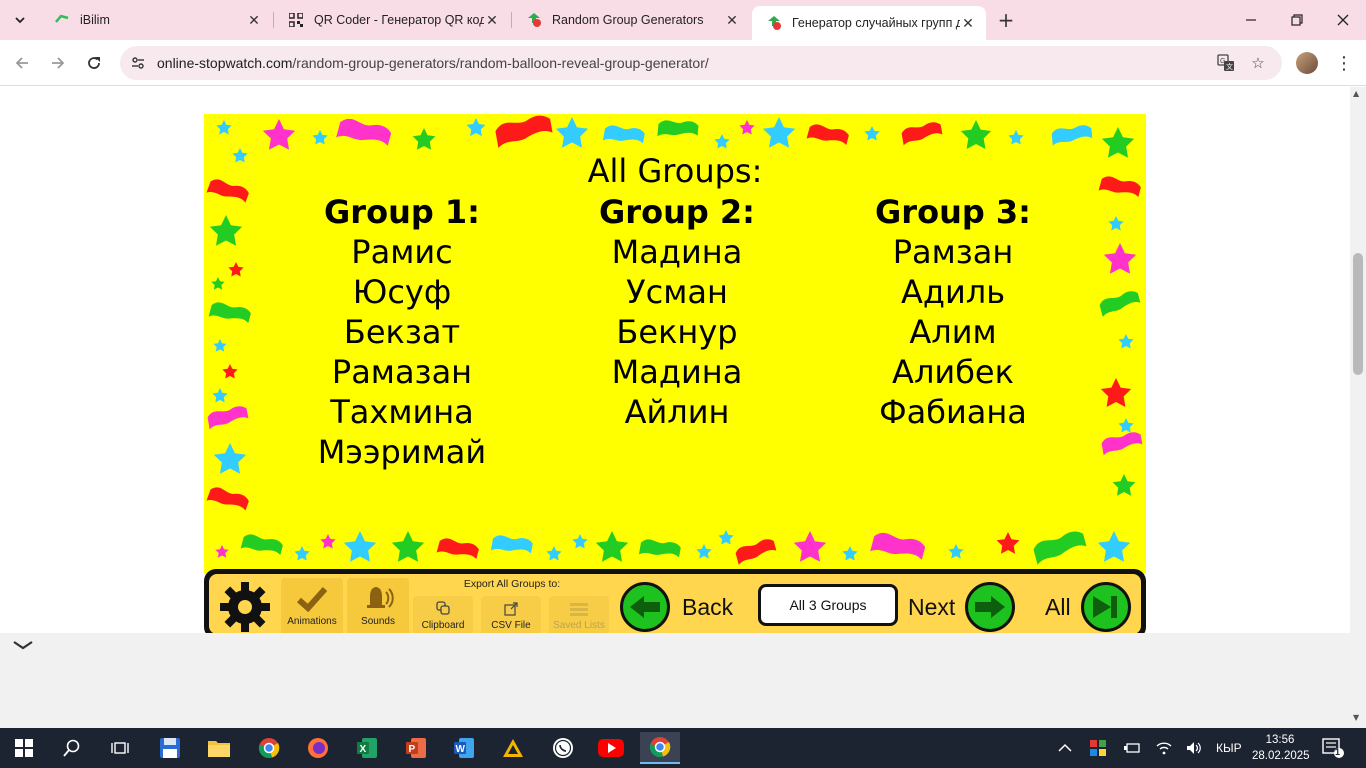 This screenshot has height=768, width=1366. What do you see at coordinates (1356, 717) in the screenshot?
I see `scroll-down-arrow-icon: ▼` at bounding box center [1356, 717].